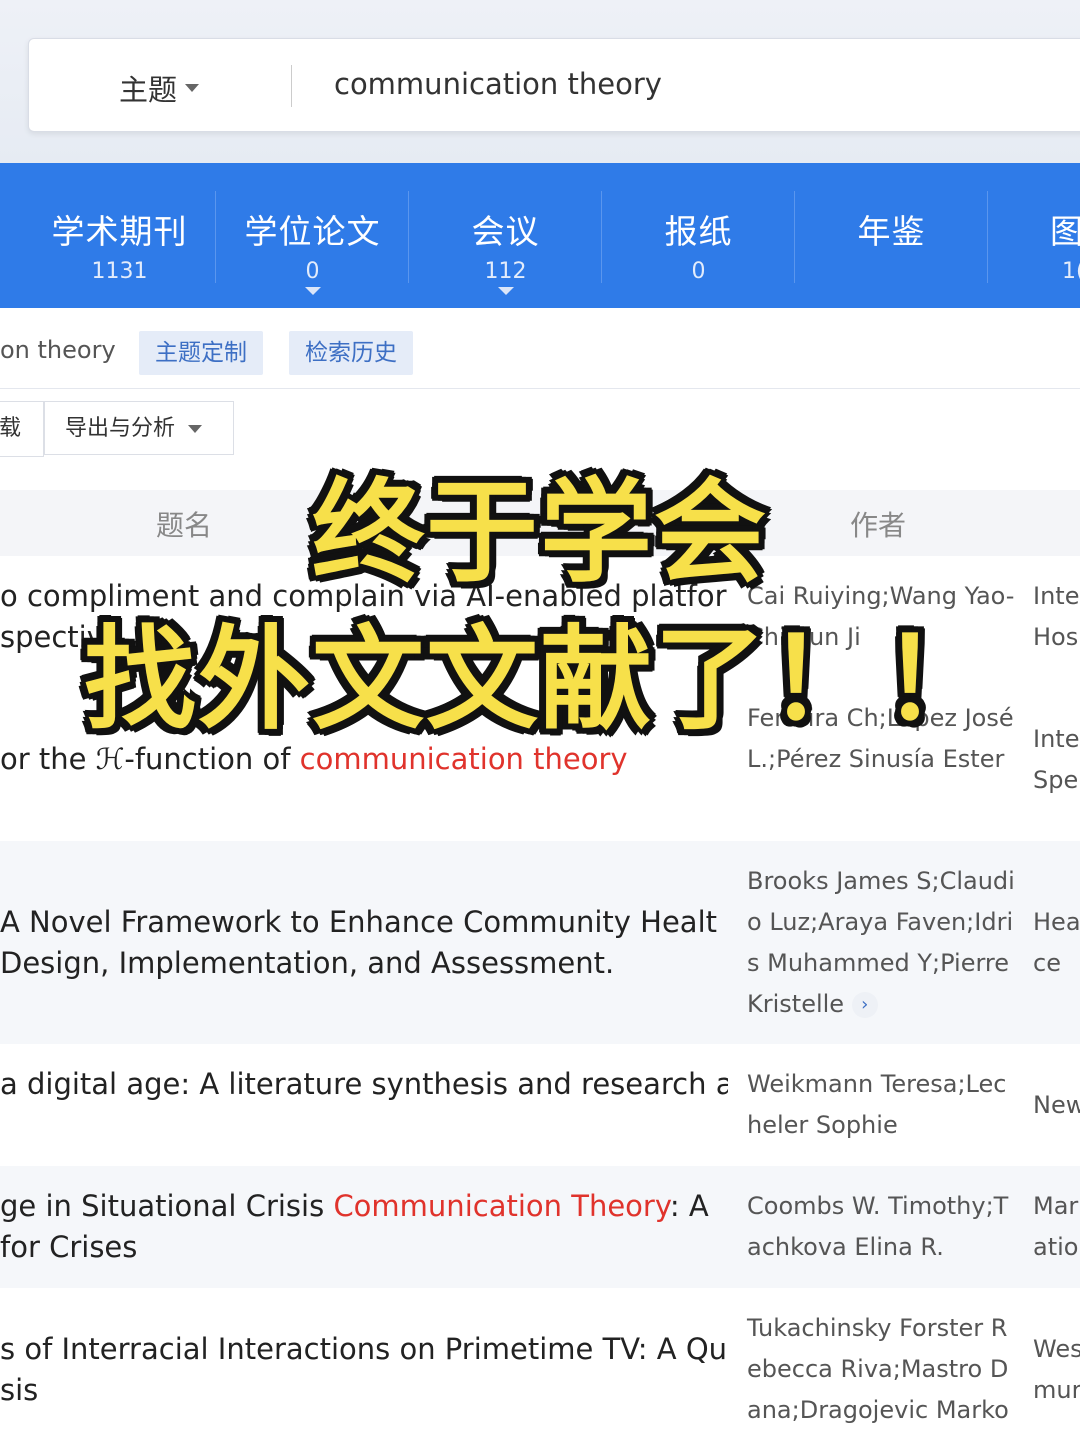  Describe the element at coordinates (1071, 271) in the screenshot. I see `tab-count: 1(` at that location.